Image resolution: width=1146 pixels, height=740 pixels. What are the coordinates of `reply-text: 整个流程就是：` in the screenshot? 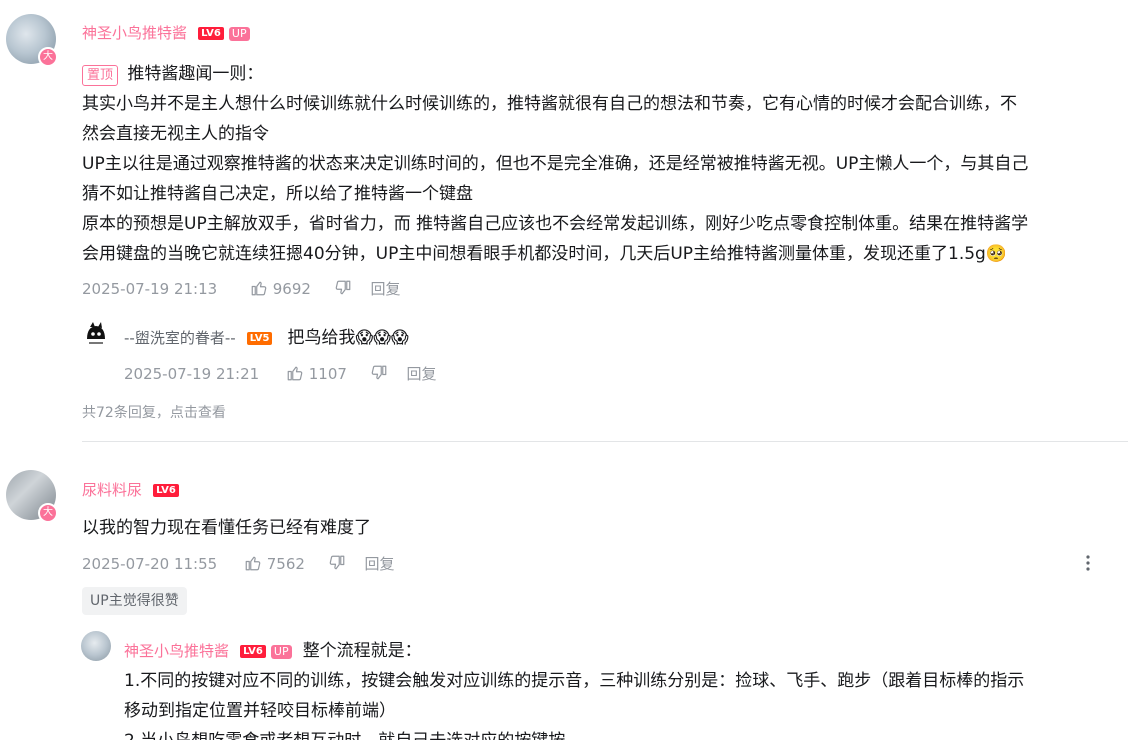 It's located at (362, 651).